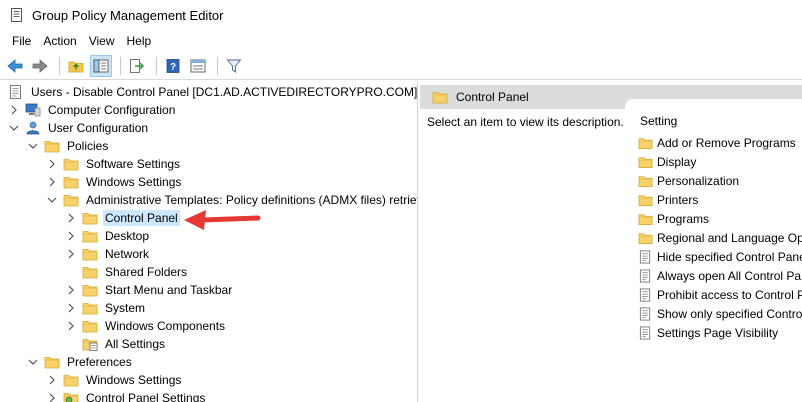  Describe the element at coordinates (108, 254) in the screenshot. I see `tree-item-network: Network` at that location.